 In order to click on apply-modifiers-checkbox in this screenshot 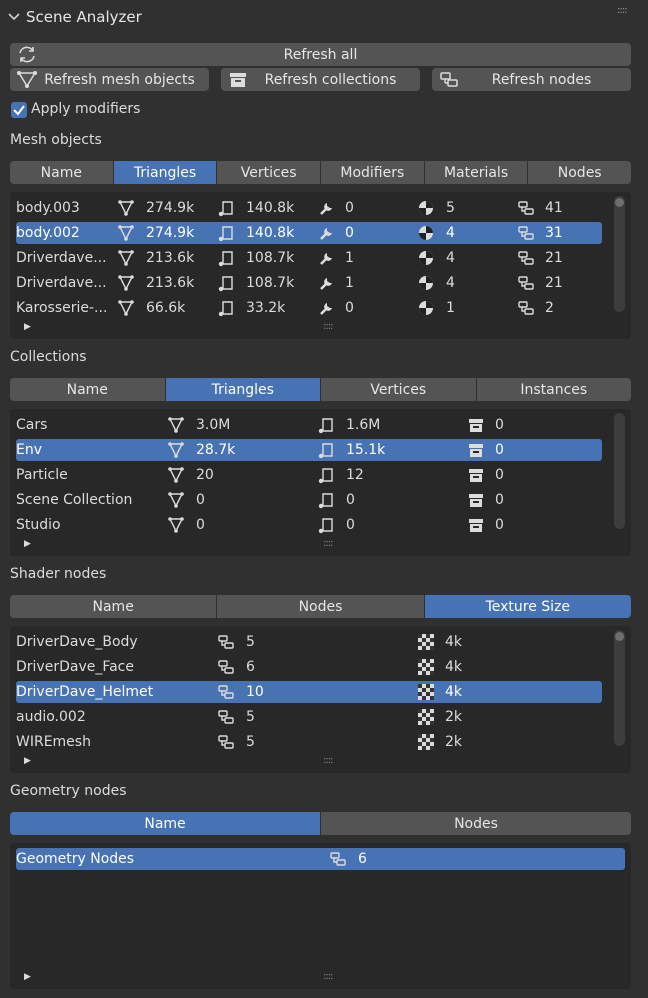, I will do `click(19, 110)`.